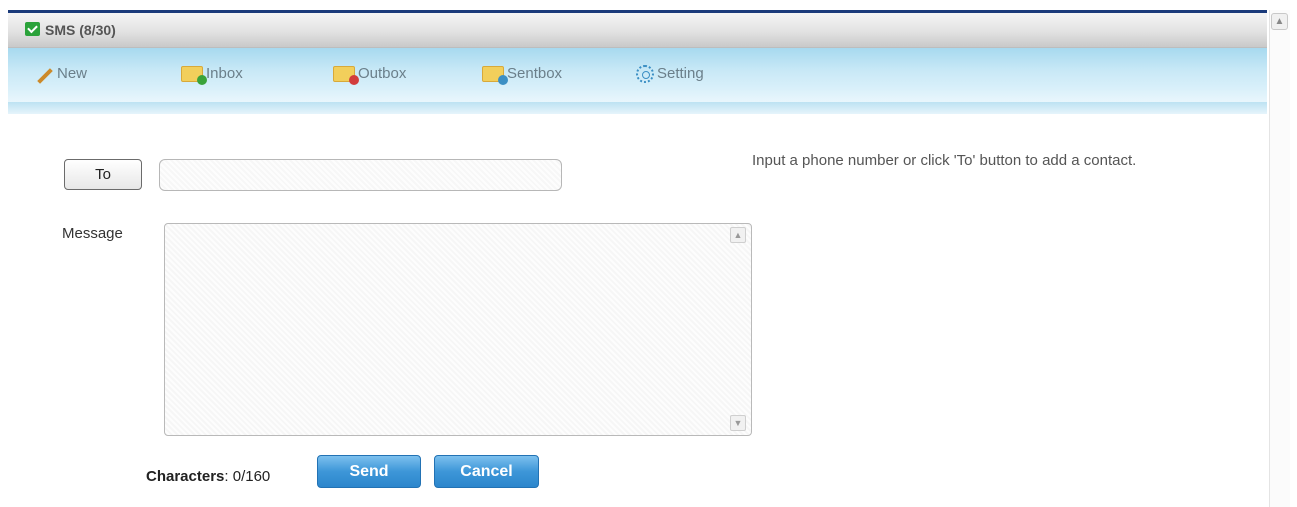  What do you see at coordinates (103, 174) in the screenshot?
I see `to-button: To` at bounding box center [103, 174].